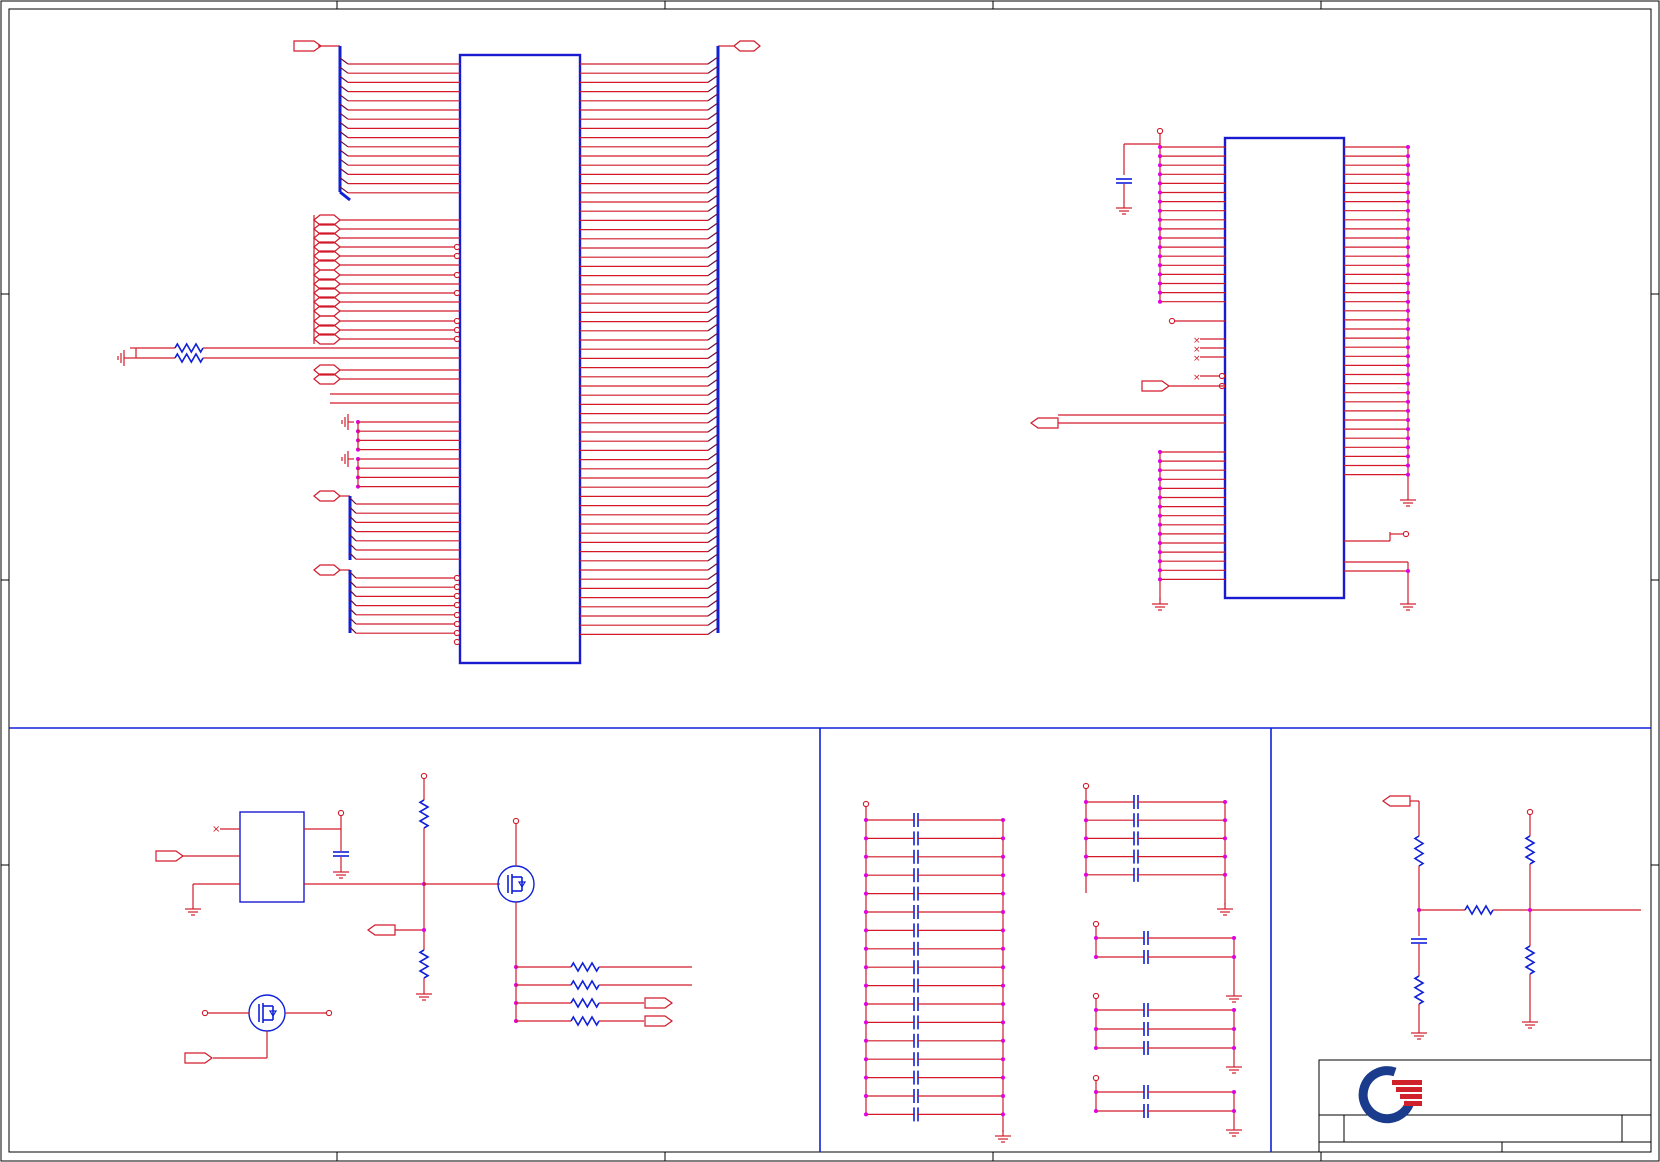  What do you see at coordinates (1390, 1095) in the screenshot?
I see `company-logo-icon` at bounding box center [1390, 1095].